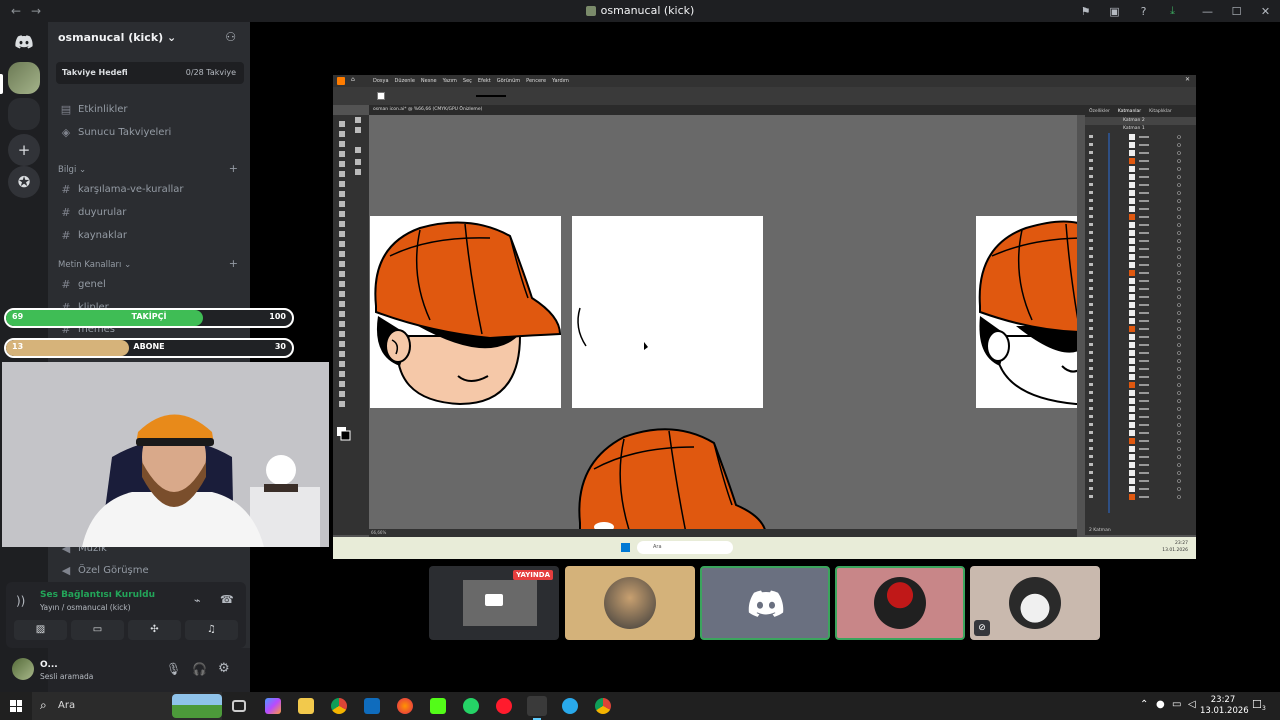  I want to click on noise-suppression-icon: ⌁, so click(197, 600).